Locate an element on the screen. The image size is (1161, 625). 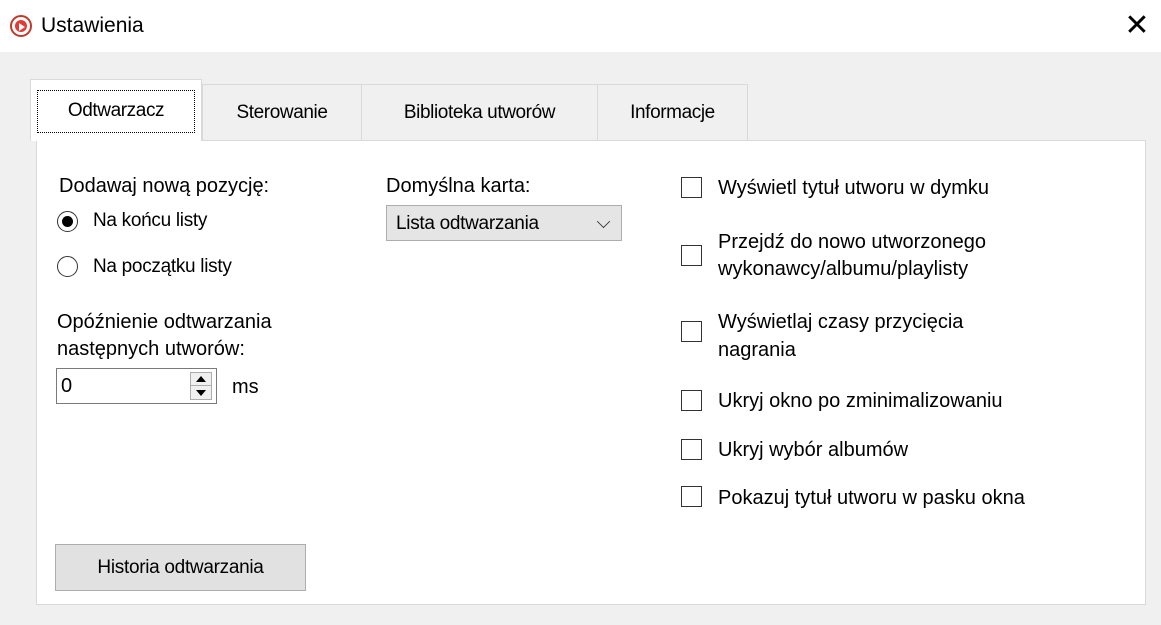
play-circle-icon is located at coordinates (21, 26).